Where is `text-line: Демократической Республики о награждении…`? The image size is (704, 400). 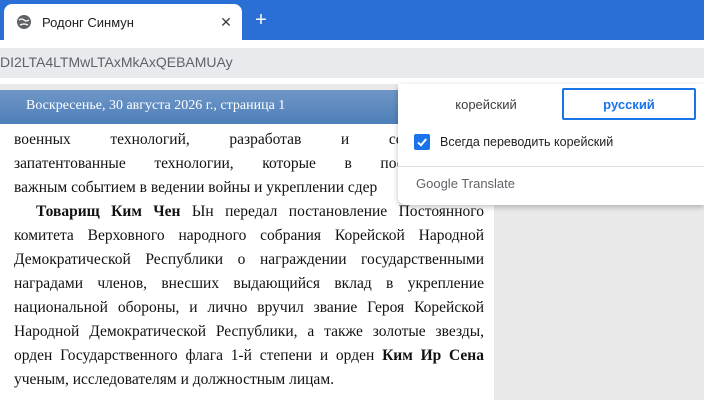 text-line: Демократической Республики о награждении… is located at coordinates (249, 259).